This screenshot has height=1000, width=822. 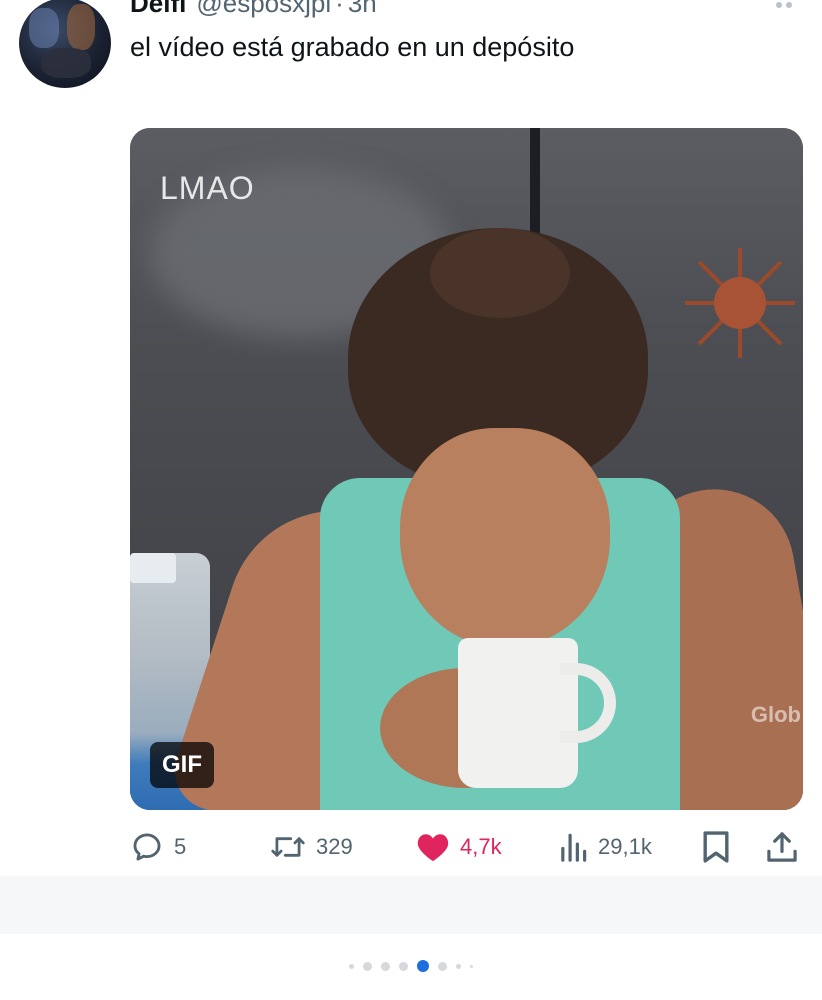 I want to click on reply-icon, so click(x=147, y=847).